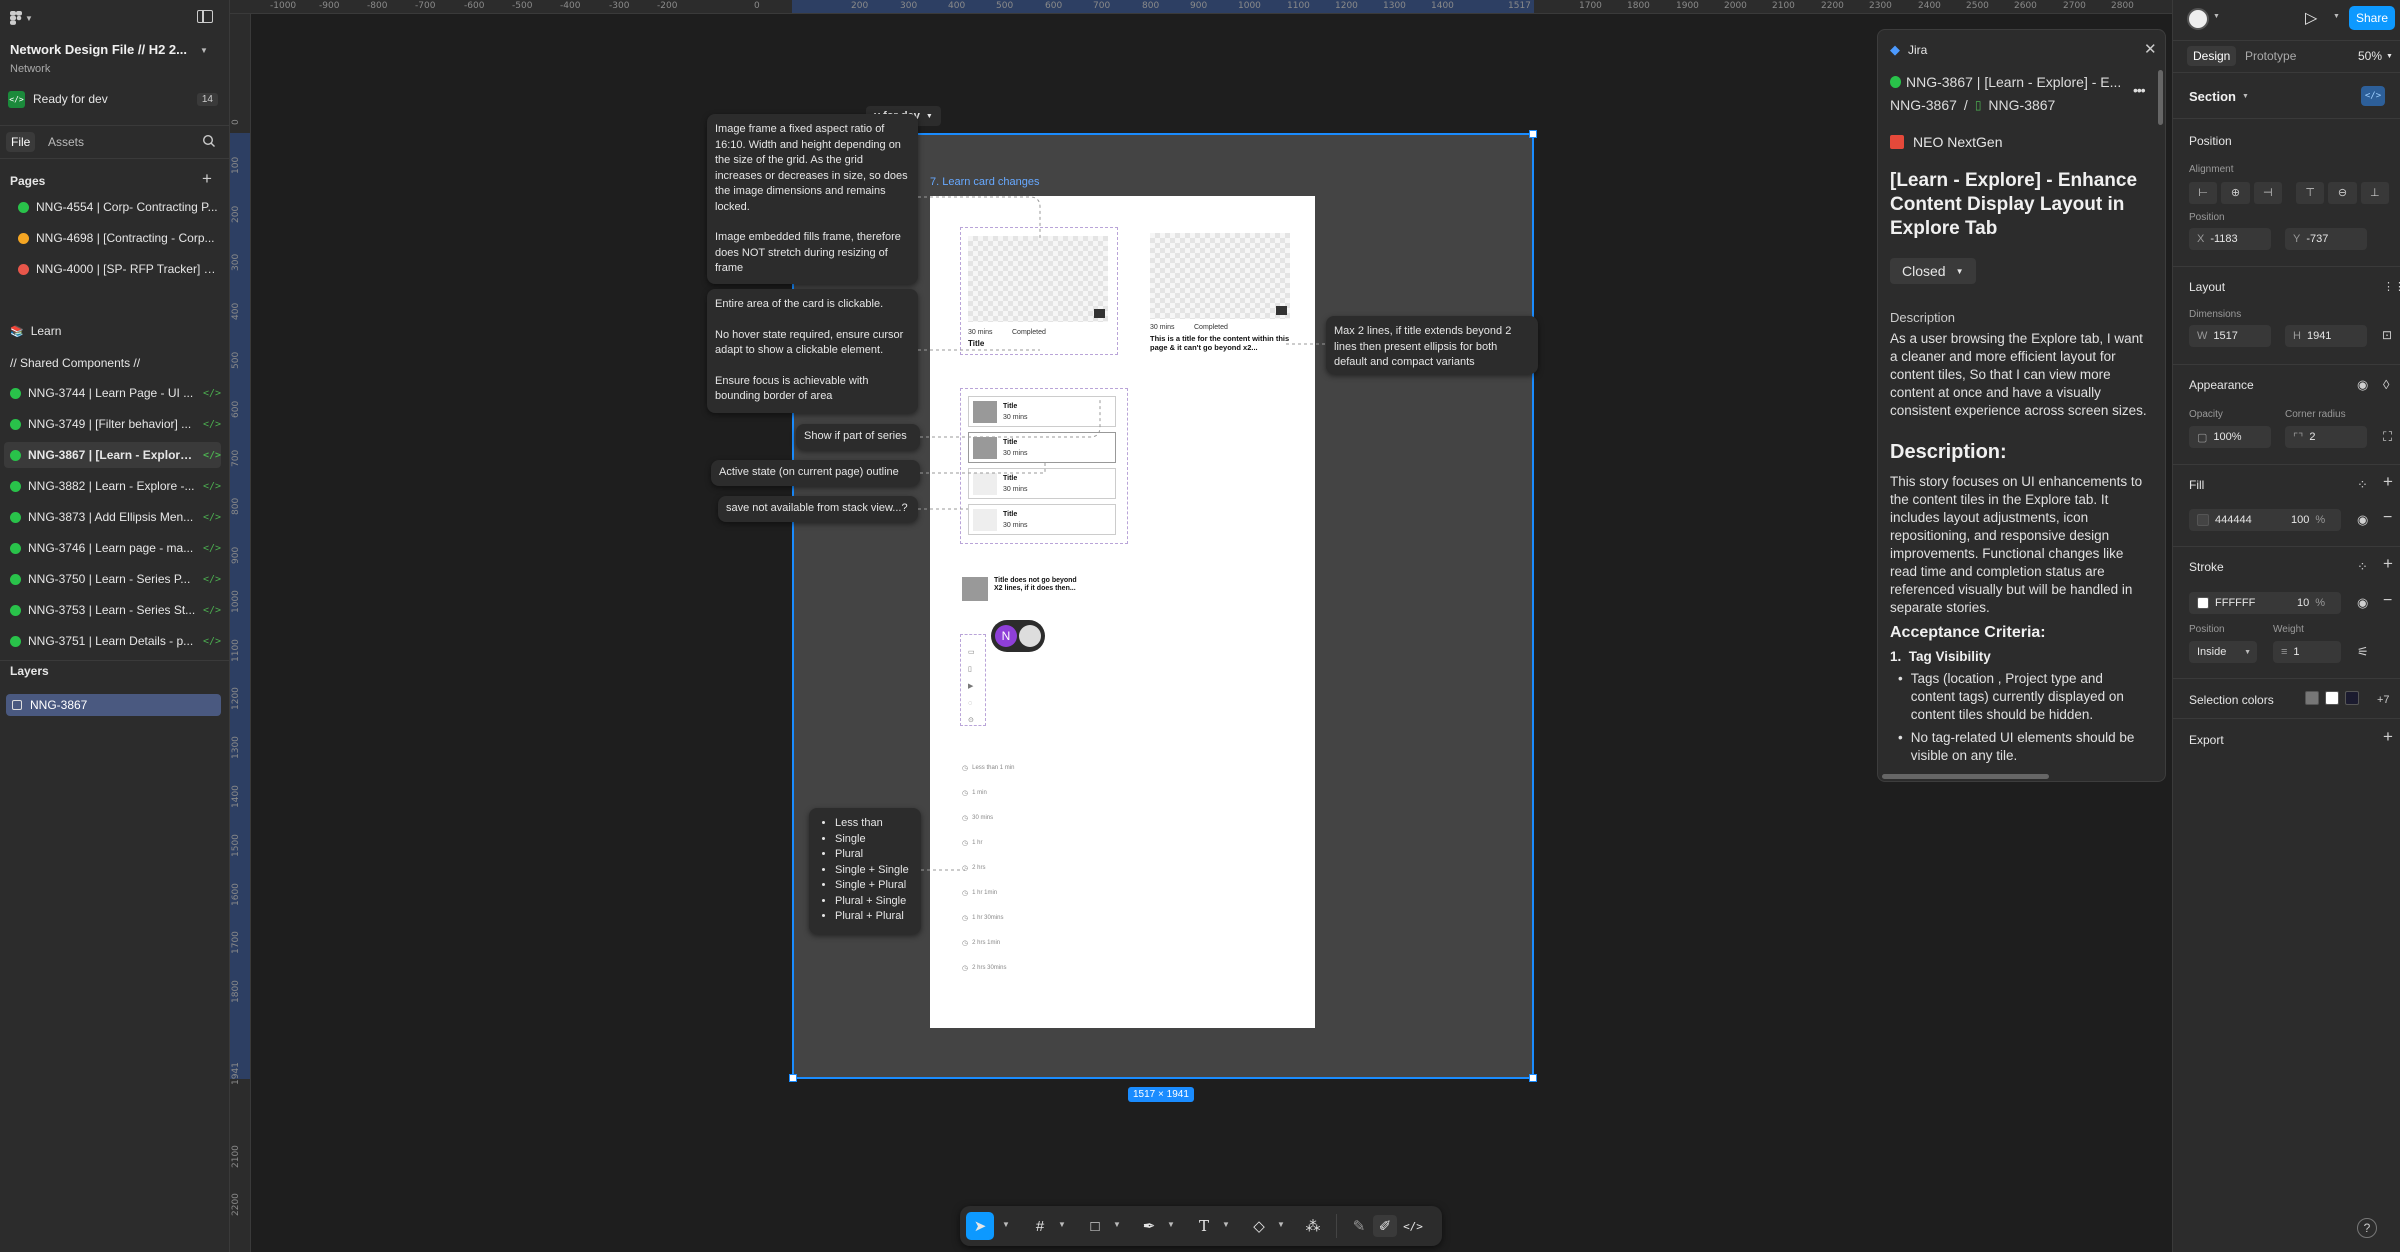  Describe the element at coordinates (2231, 700) in the screenshot. I see `selection-colors-heading: Selection colors` at that location.